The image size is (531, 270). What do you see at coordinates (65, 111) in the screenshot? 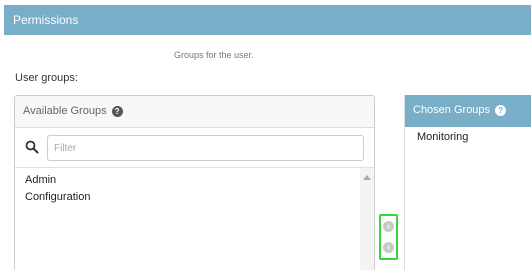
I see `available-groups-title: Available Groups` at bounding box center [65, 111].